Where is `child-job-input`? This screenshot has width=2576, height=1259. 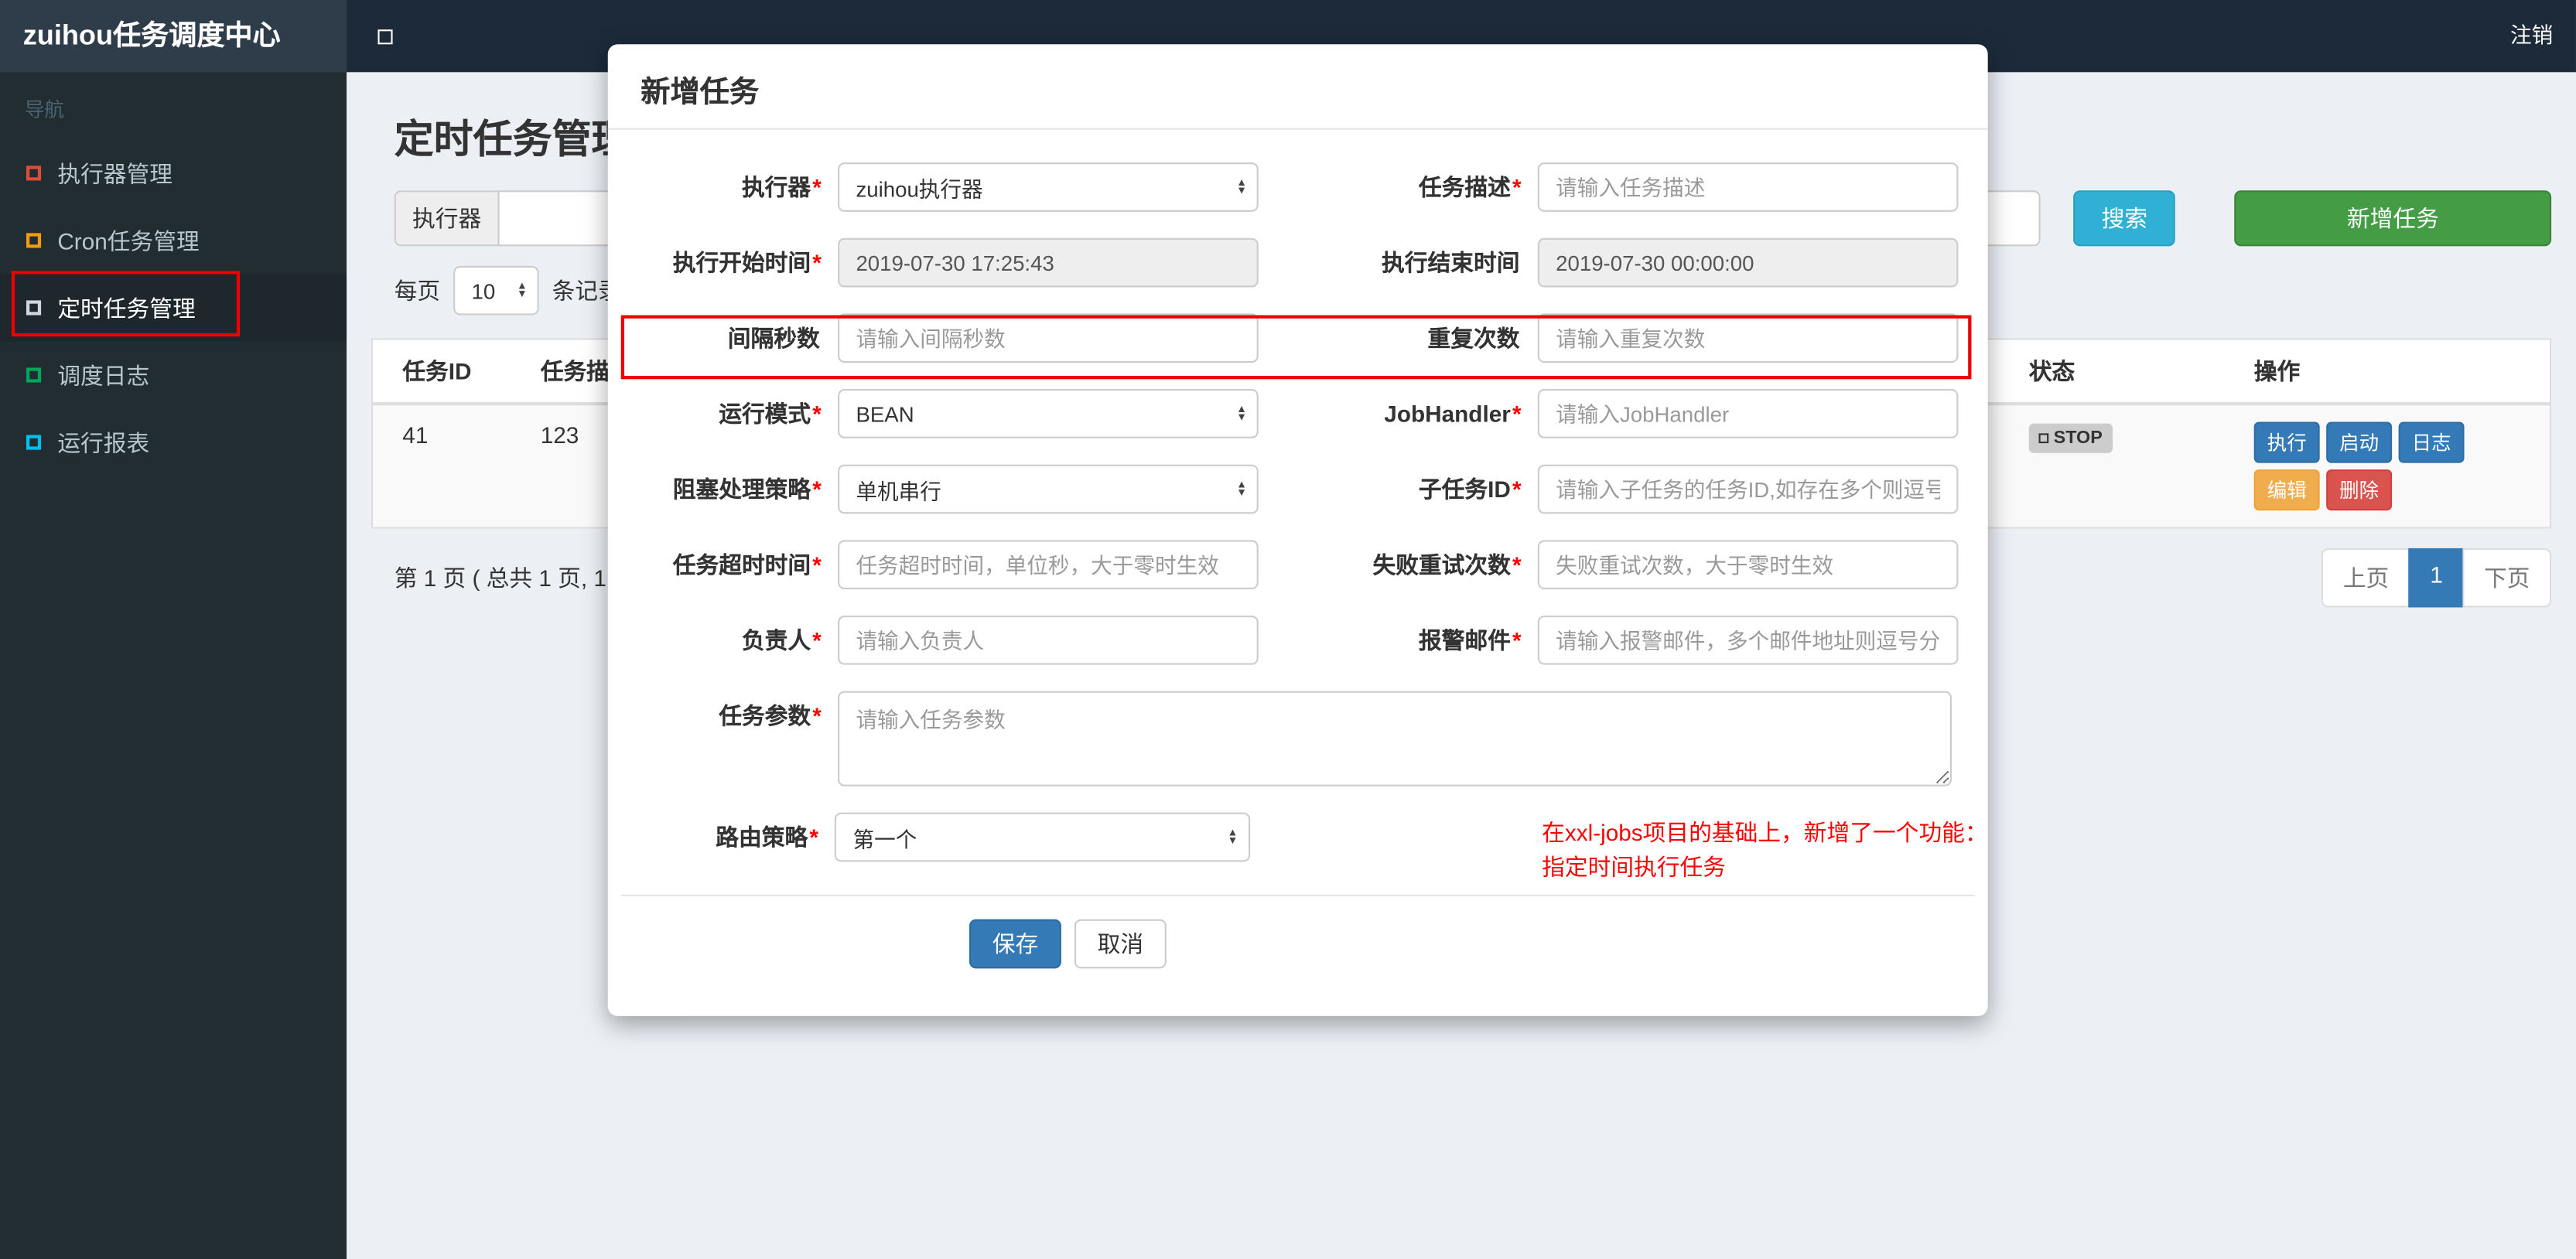 child-job-input is located at coordinates (1748, 489).